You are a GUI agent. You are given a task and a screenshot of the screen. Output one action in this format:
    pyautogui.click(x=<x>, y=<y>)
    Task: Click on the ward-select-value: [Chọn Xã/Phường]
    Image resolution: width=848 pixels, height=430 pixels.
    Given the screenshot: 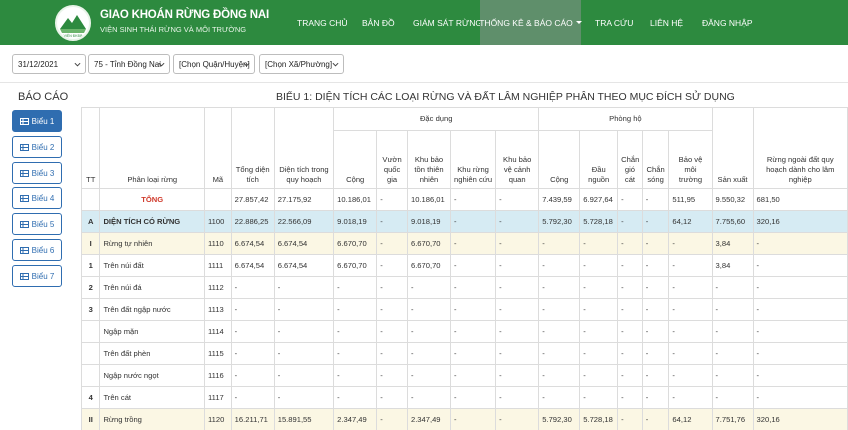 What is the action you would take?
    pyautogui.click(x=299, y=64)
    